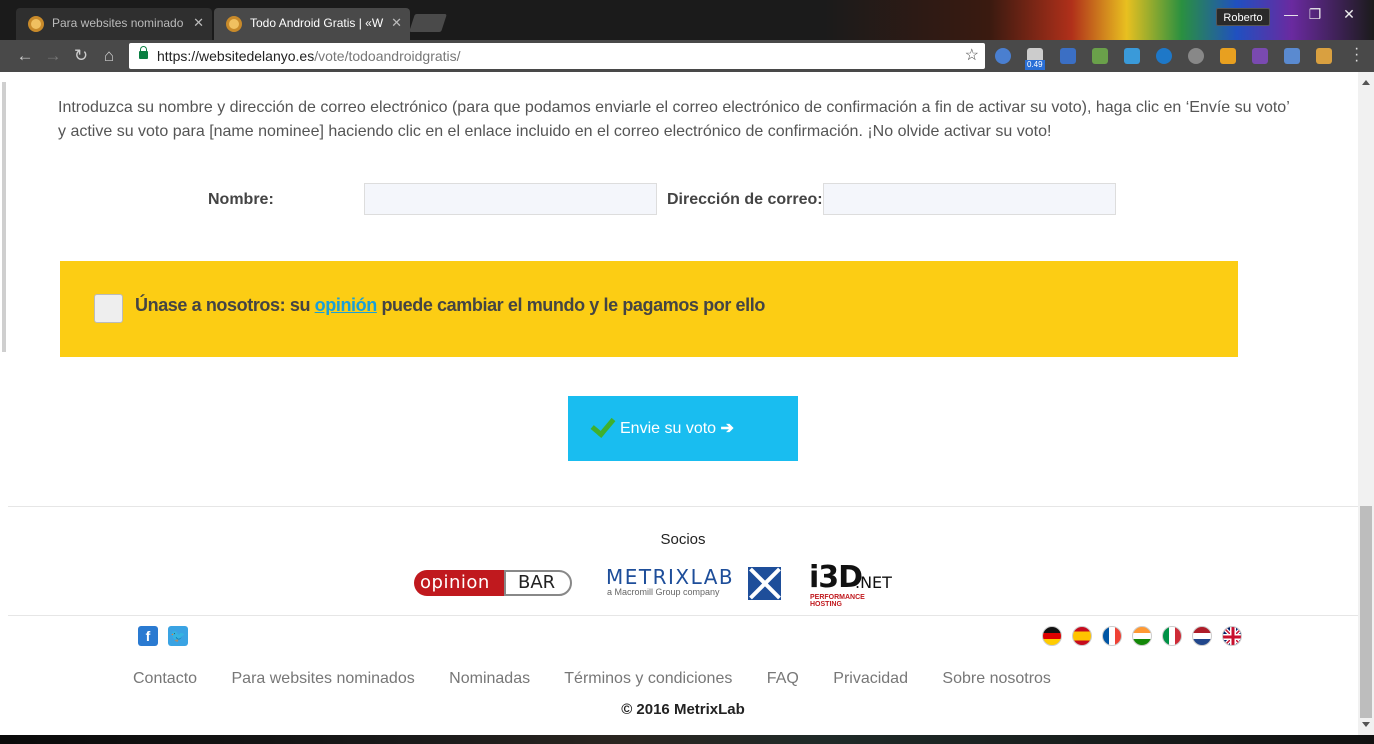 The width and height of the screenshot is (1374, 744). I want to click on scroll-up-icon, so click(1366, 82).